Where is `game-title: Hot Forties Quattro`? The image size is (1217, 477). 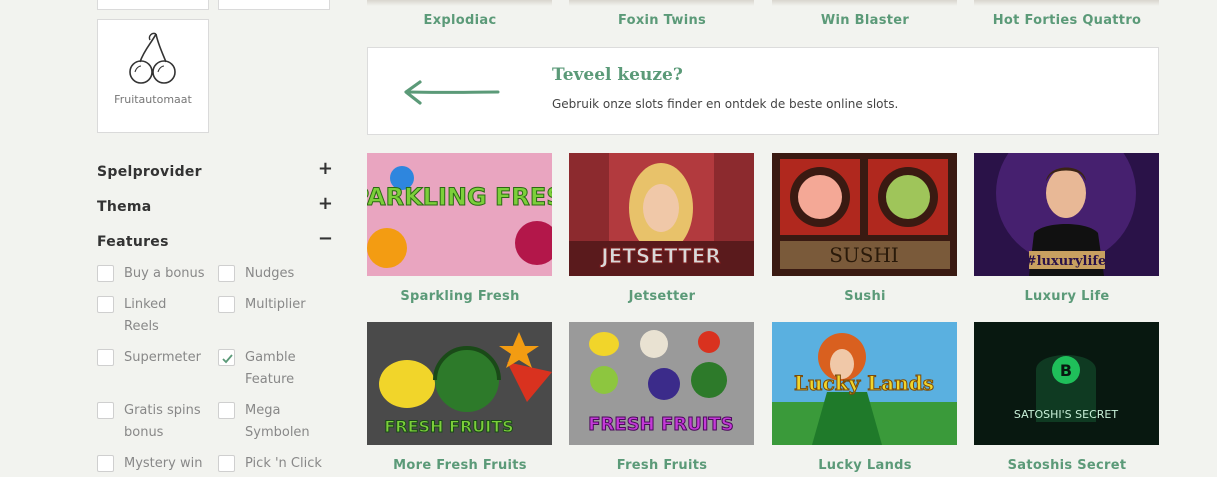
game-title: Hot Forties Quattro is located at coordinates (1067, 20).